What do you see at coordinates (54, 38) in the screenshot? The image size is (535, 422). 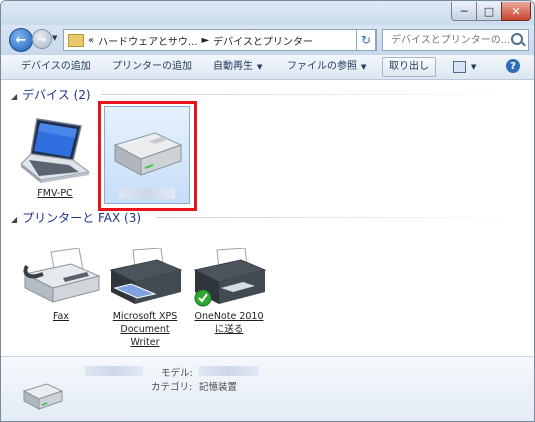 I see `recent-pages-dropdown: ▼` at bounding box center [54, 38].